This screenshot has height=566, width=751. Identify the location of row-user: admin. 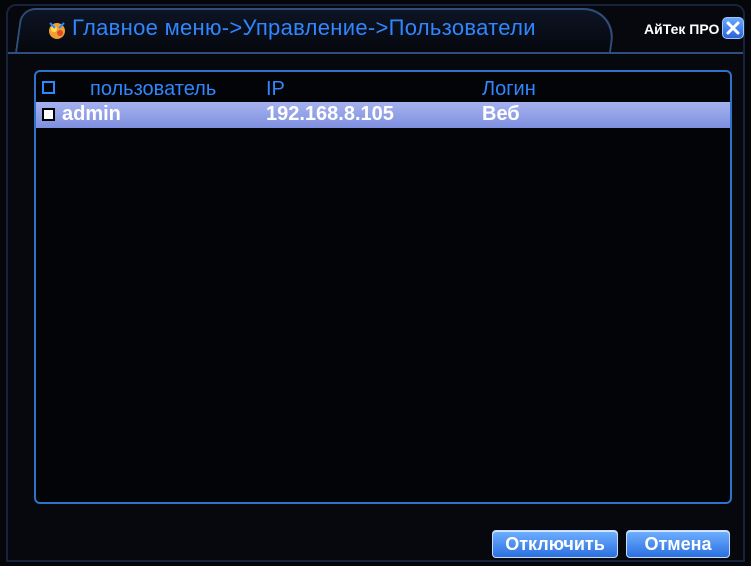
(91, 114).